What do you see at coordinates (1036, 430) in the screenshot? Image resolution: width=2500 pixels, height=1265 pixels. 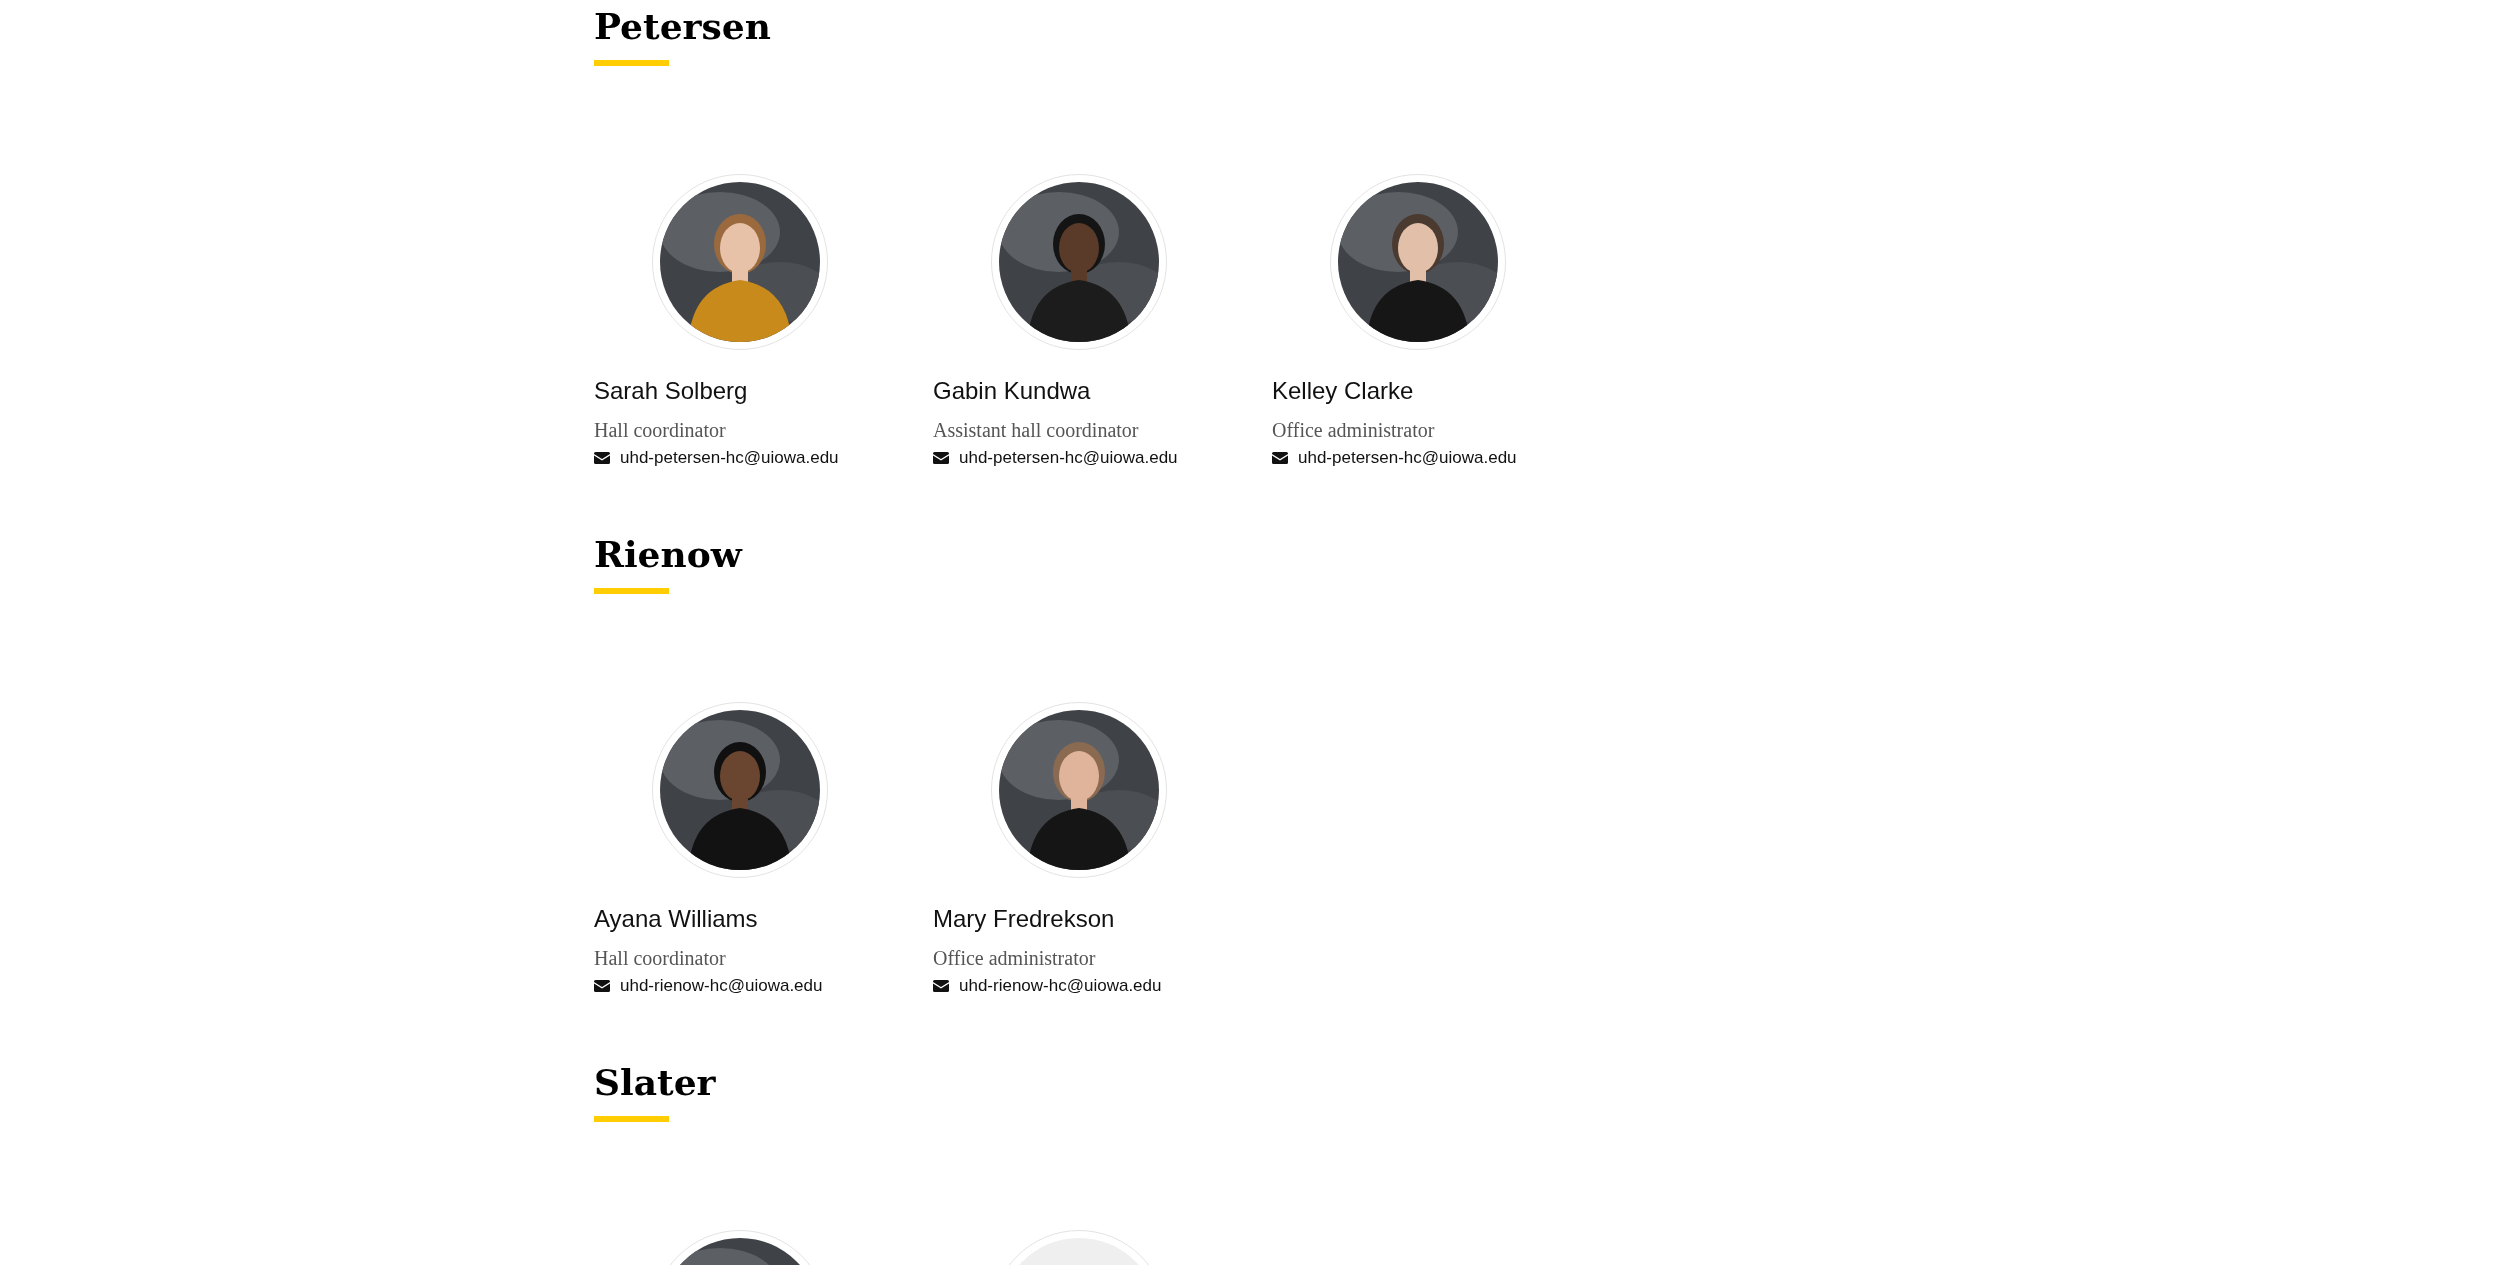 I see `job-title: Assistant hall coordinator` at bounding box center [1036, 430].